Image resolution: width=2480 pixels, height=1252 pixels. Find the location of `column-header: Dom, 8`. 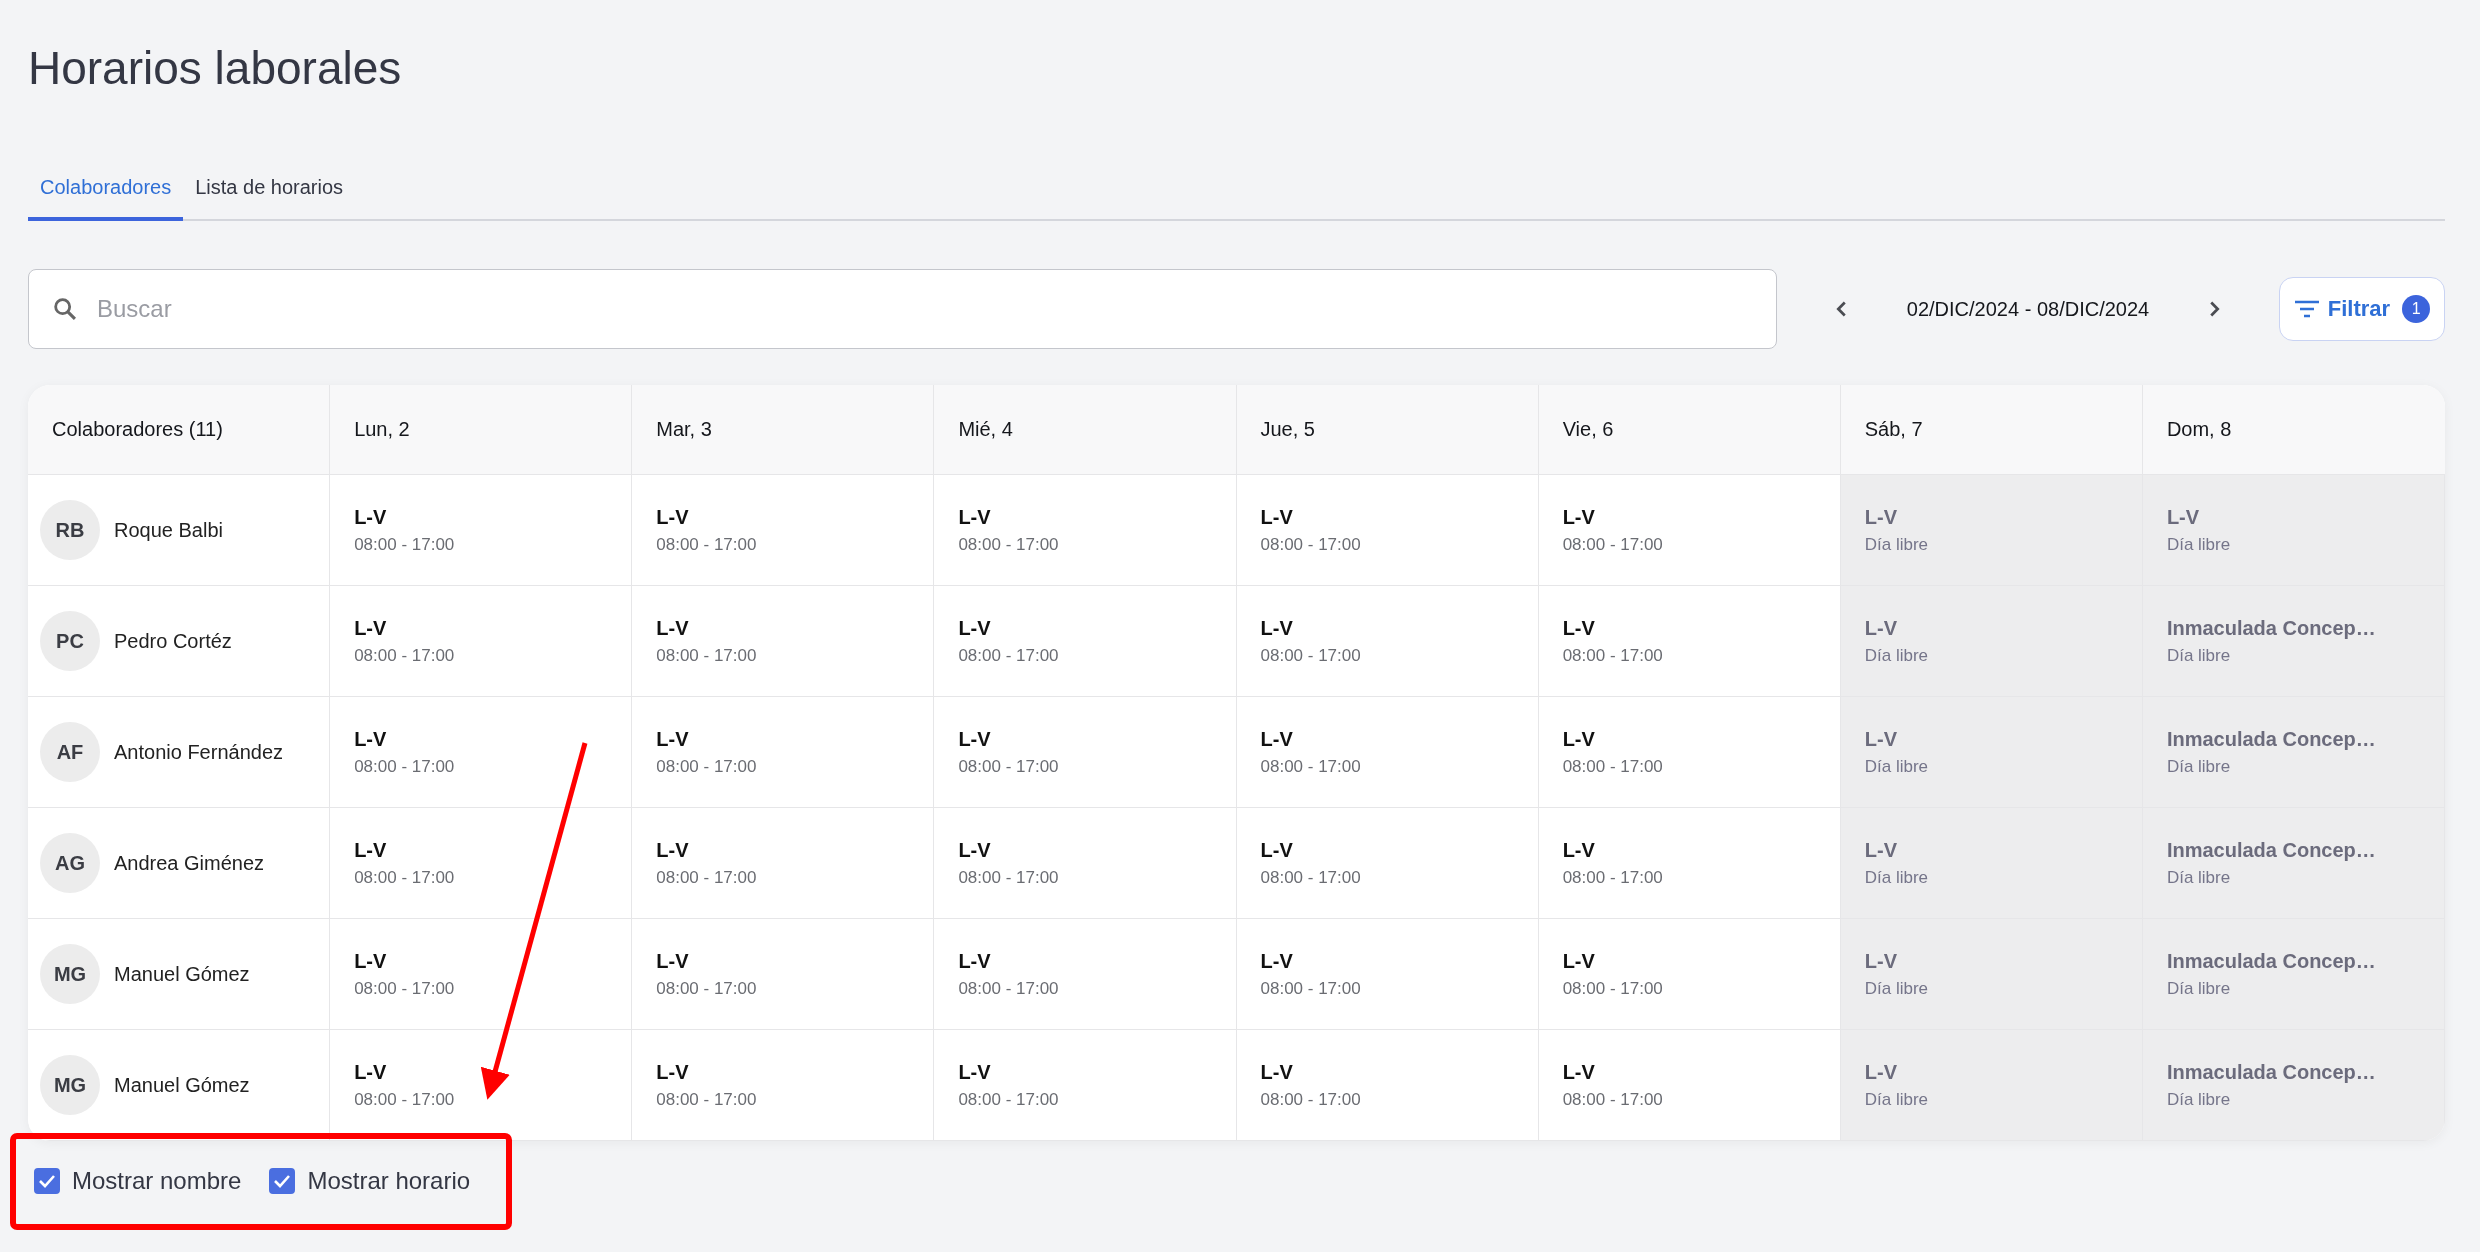

column-header: Dom, 8 is located at coordinates (2293, 430).